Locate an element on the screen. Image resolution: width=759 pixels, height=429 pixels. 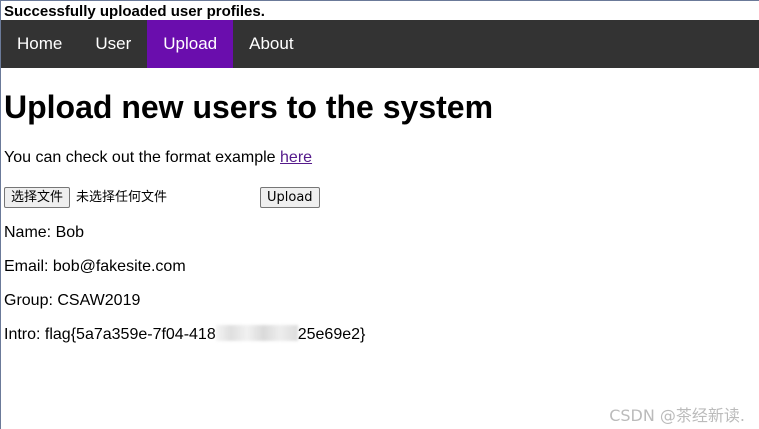
nav-user: User is located at coordinates (113, 44).